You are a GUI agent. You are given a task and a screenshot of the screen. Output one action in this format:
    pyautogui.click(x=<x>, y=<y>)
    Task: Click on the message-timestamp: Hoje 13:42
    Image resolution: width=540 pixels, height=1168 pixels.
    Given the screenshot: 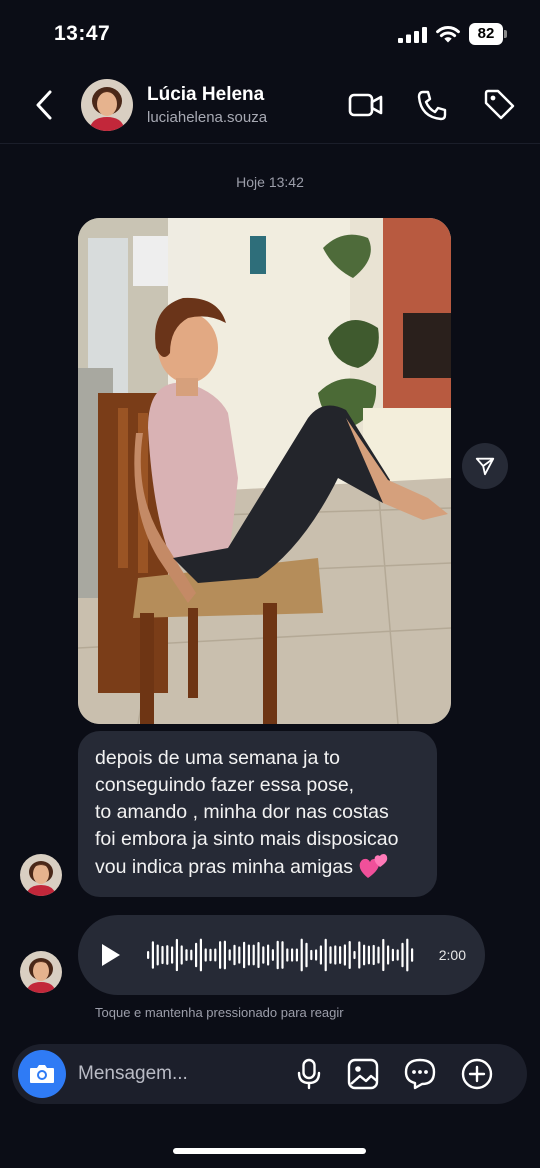 What is the action you would take?
    pyautogui.click(x=270, y=182)
    